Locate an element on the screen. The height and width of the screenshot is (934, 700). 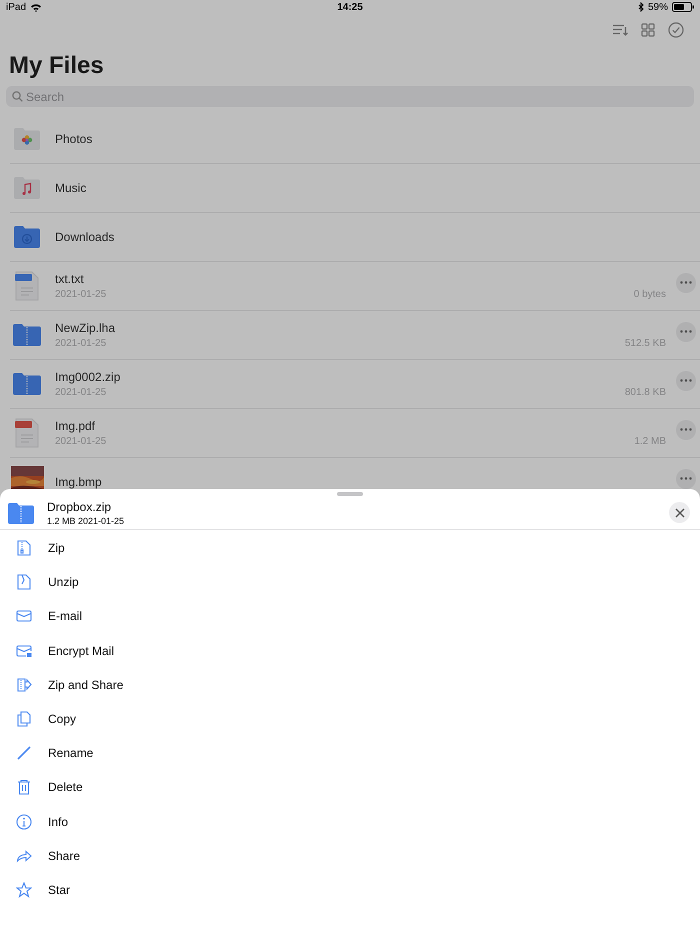
bluetooth-icon is located at coordinates (641, 7).